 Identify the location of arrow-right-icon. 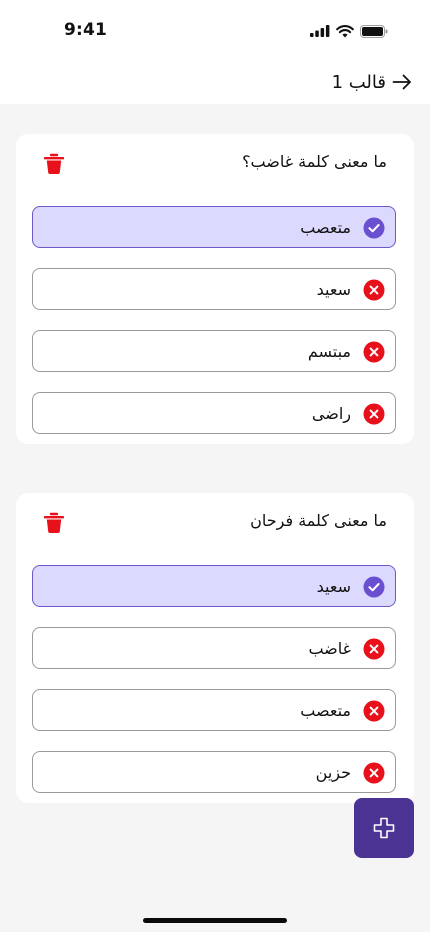
(402, 82).